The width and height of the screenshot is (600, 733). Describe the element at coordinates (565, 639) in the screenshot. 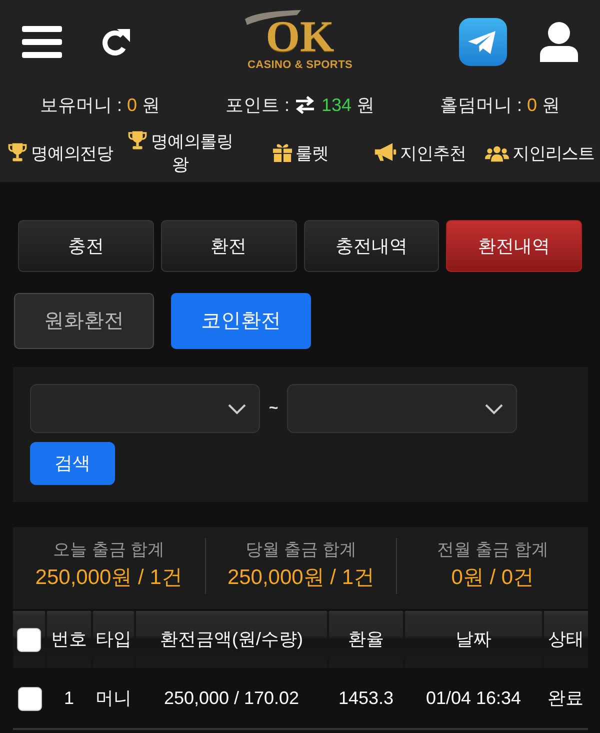

I see `column-header: 상태` at that location.